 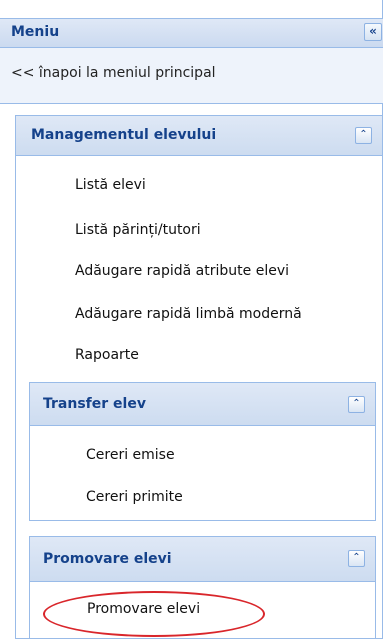 What do you see at coordinates (154, 614) in the screenshot?
I see `highlight-ellipse-annotation` at bounding box center [154, 614].